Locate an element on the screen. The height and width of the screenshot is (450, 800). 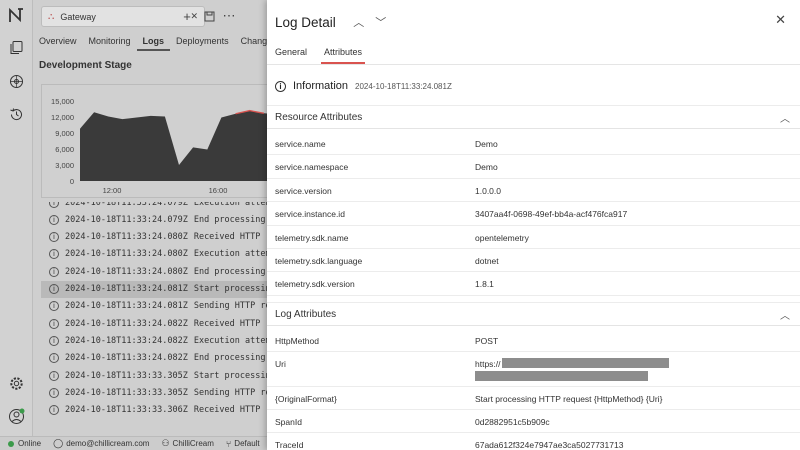
log-attribute-row: TraceId 67ada612f324e7947ae3ca5027731713 is located at coordinates (533, 441).